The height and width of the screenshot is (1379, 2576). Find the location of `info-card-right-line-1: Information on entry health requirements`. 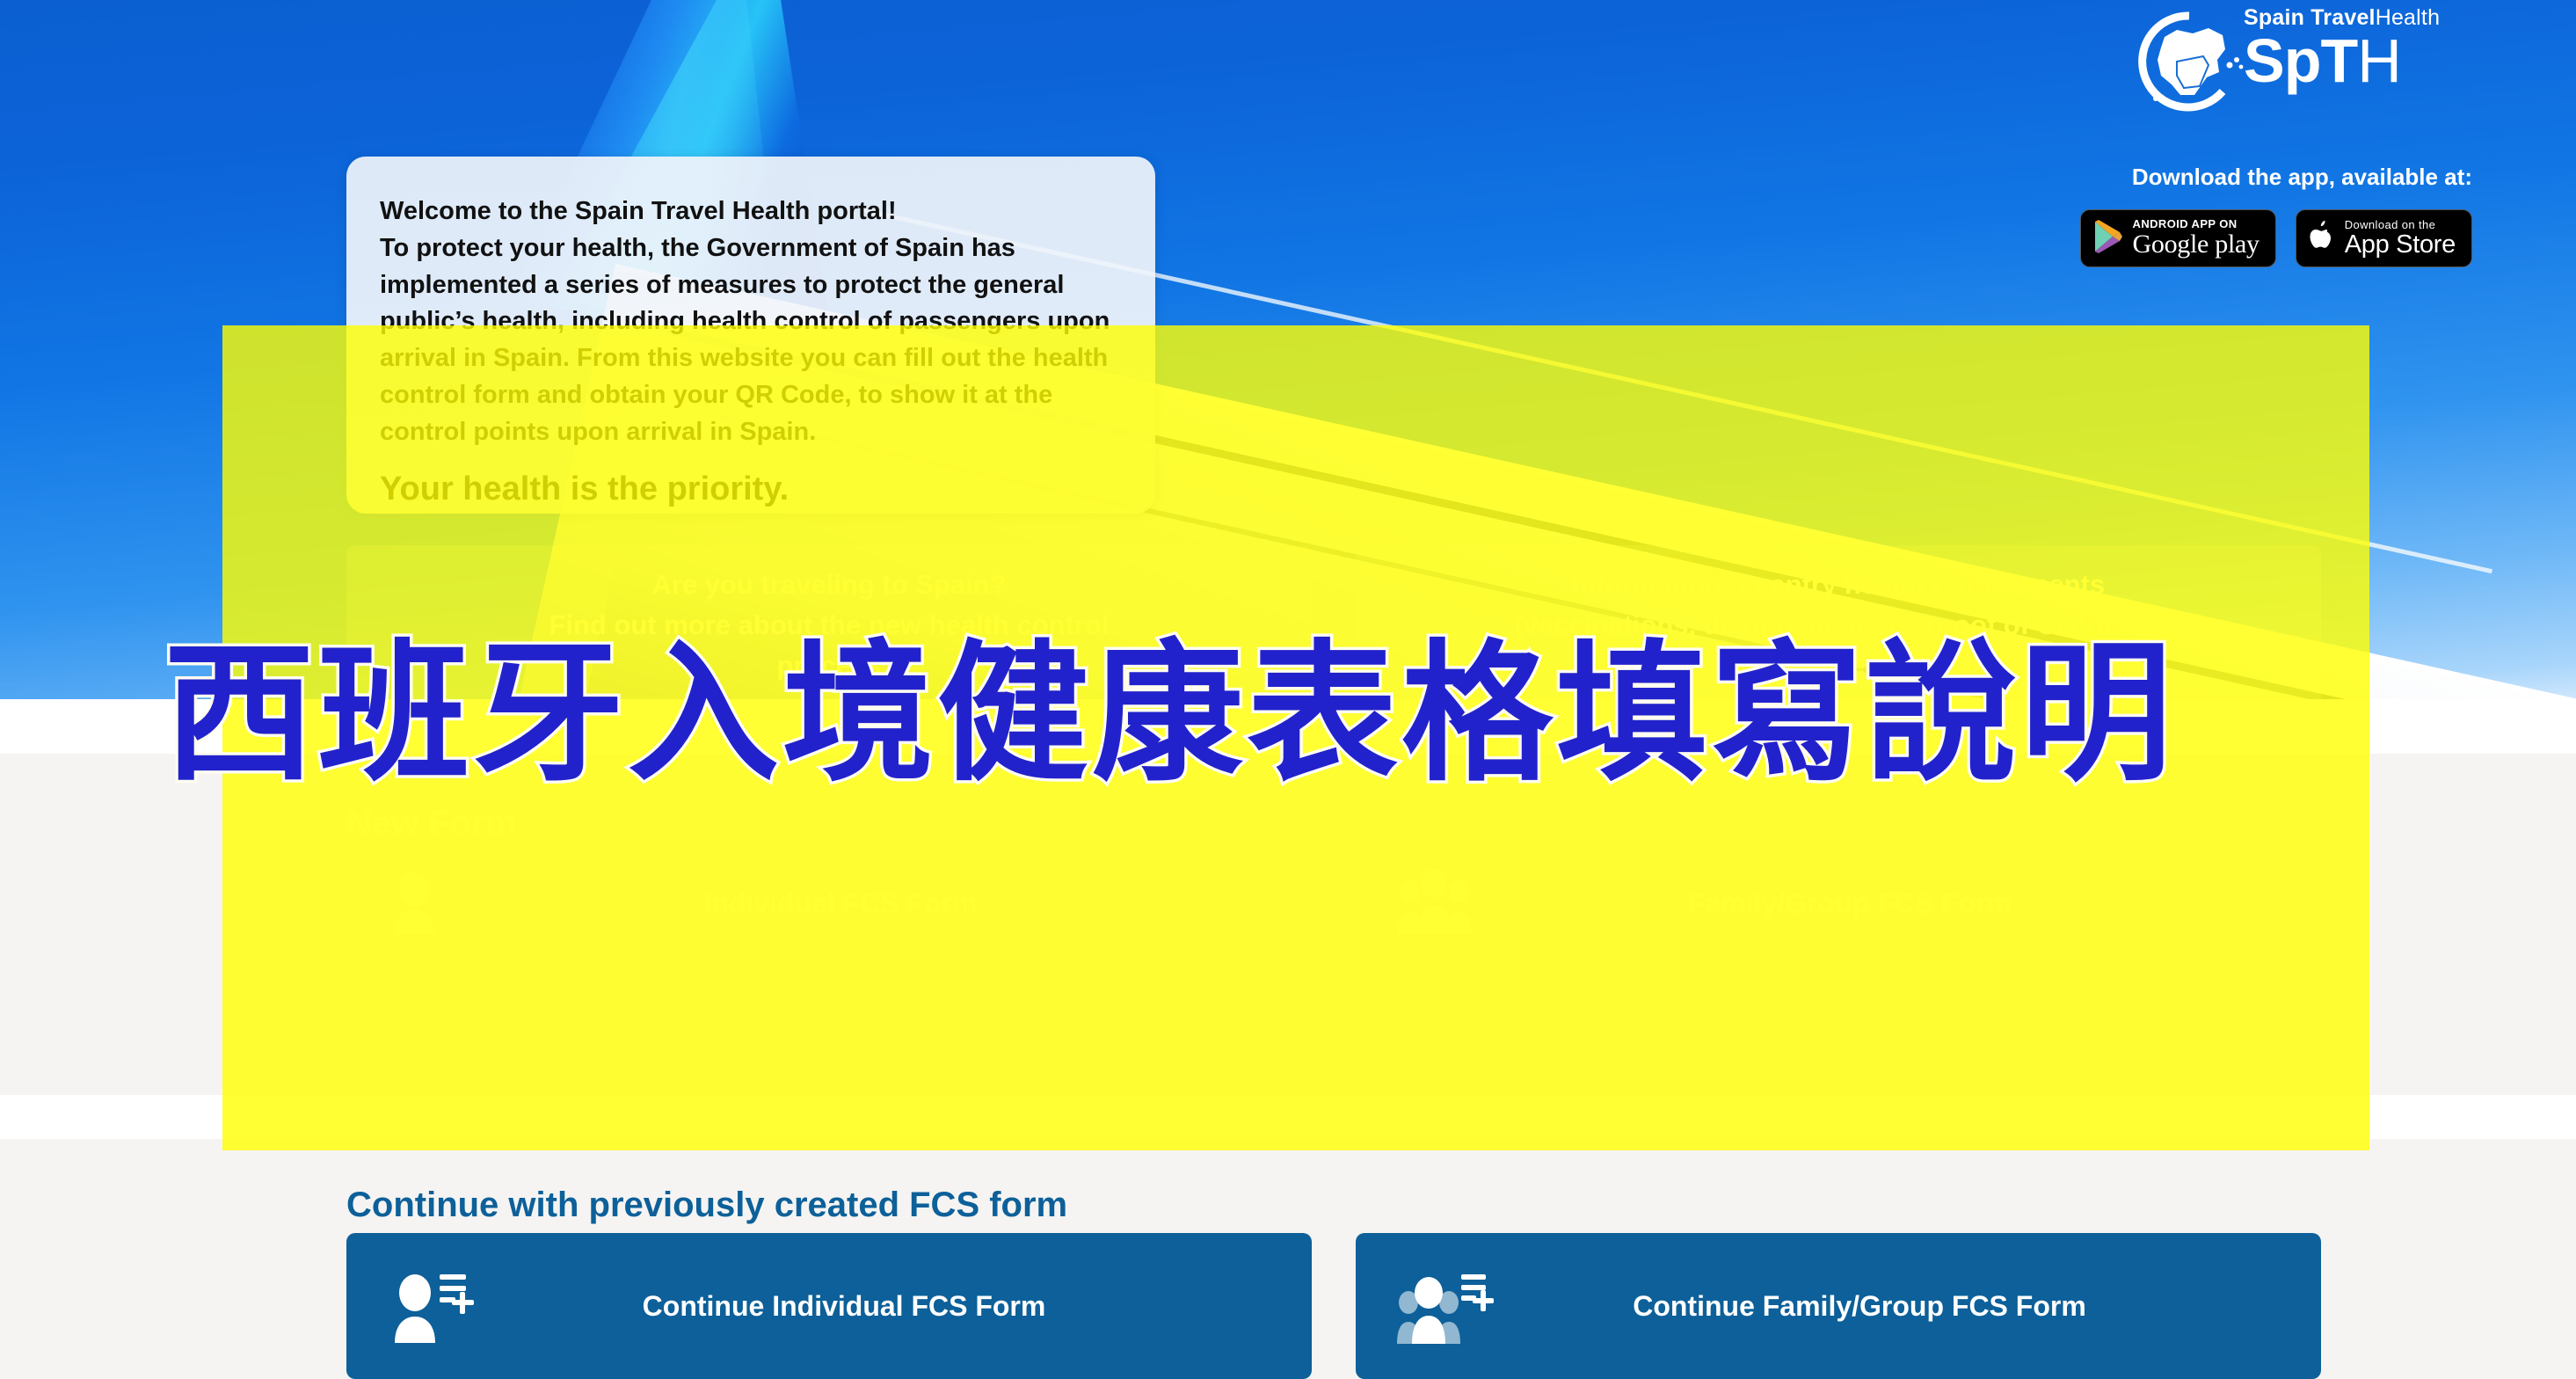

info-card-right-line-1: Information on entry health requirements is located at coordinates (1838, 585).